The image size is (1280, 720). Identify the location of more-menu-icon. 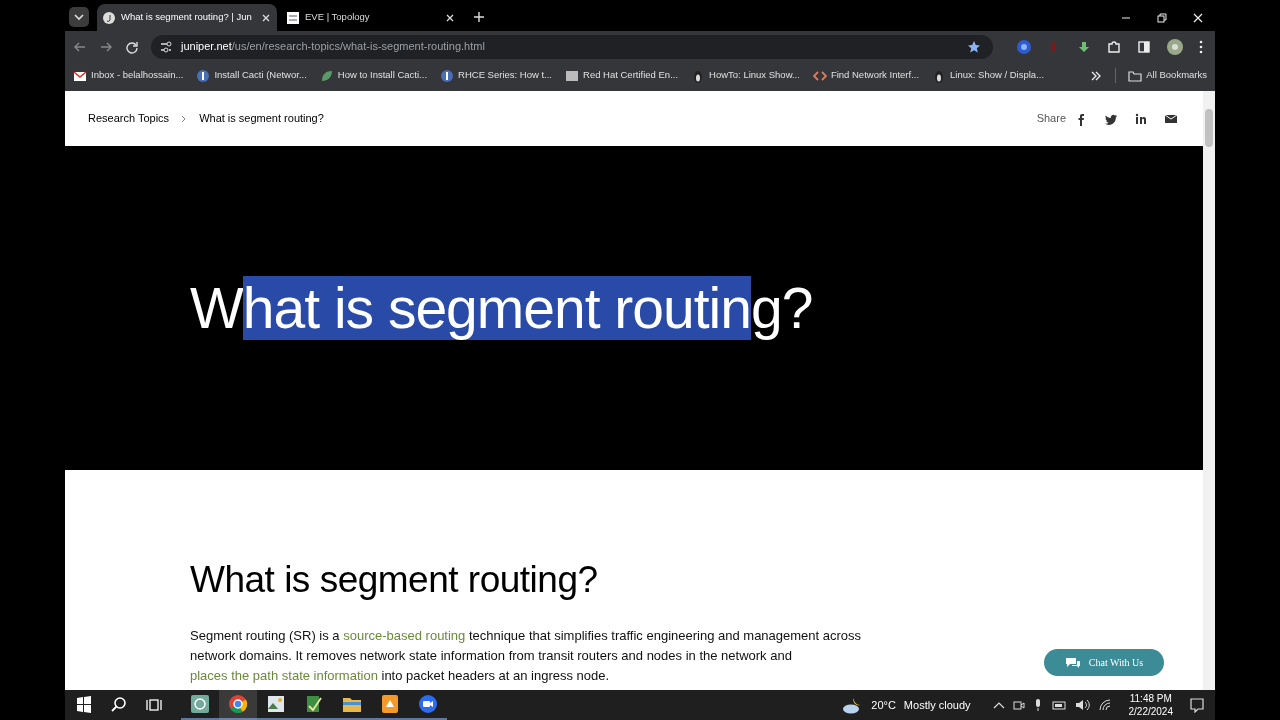
(1201, 46).